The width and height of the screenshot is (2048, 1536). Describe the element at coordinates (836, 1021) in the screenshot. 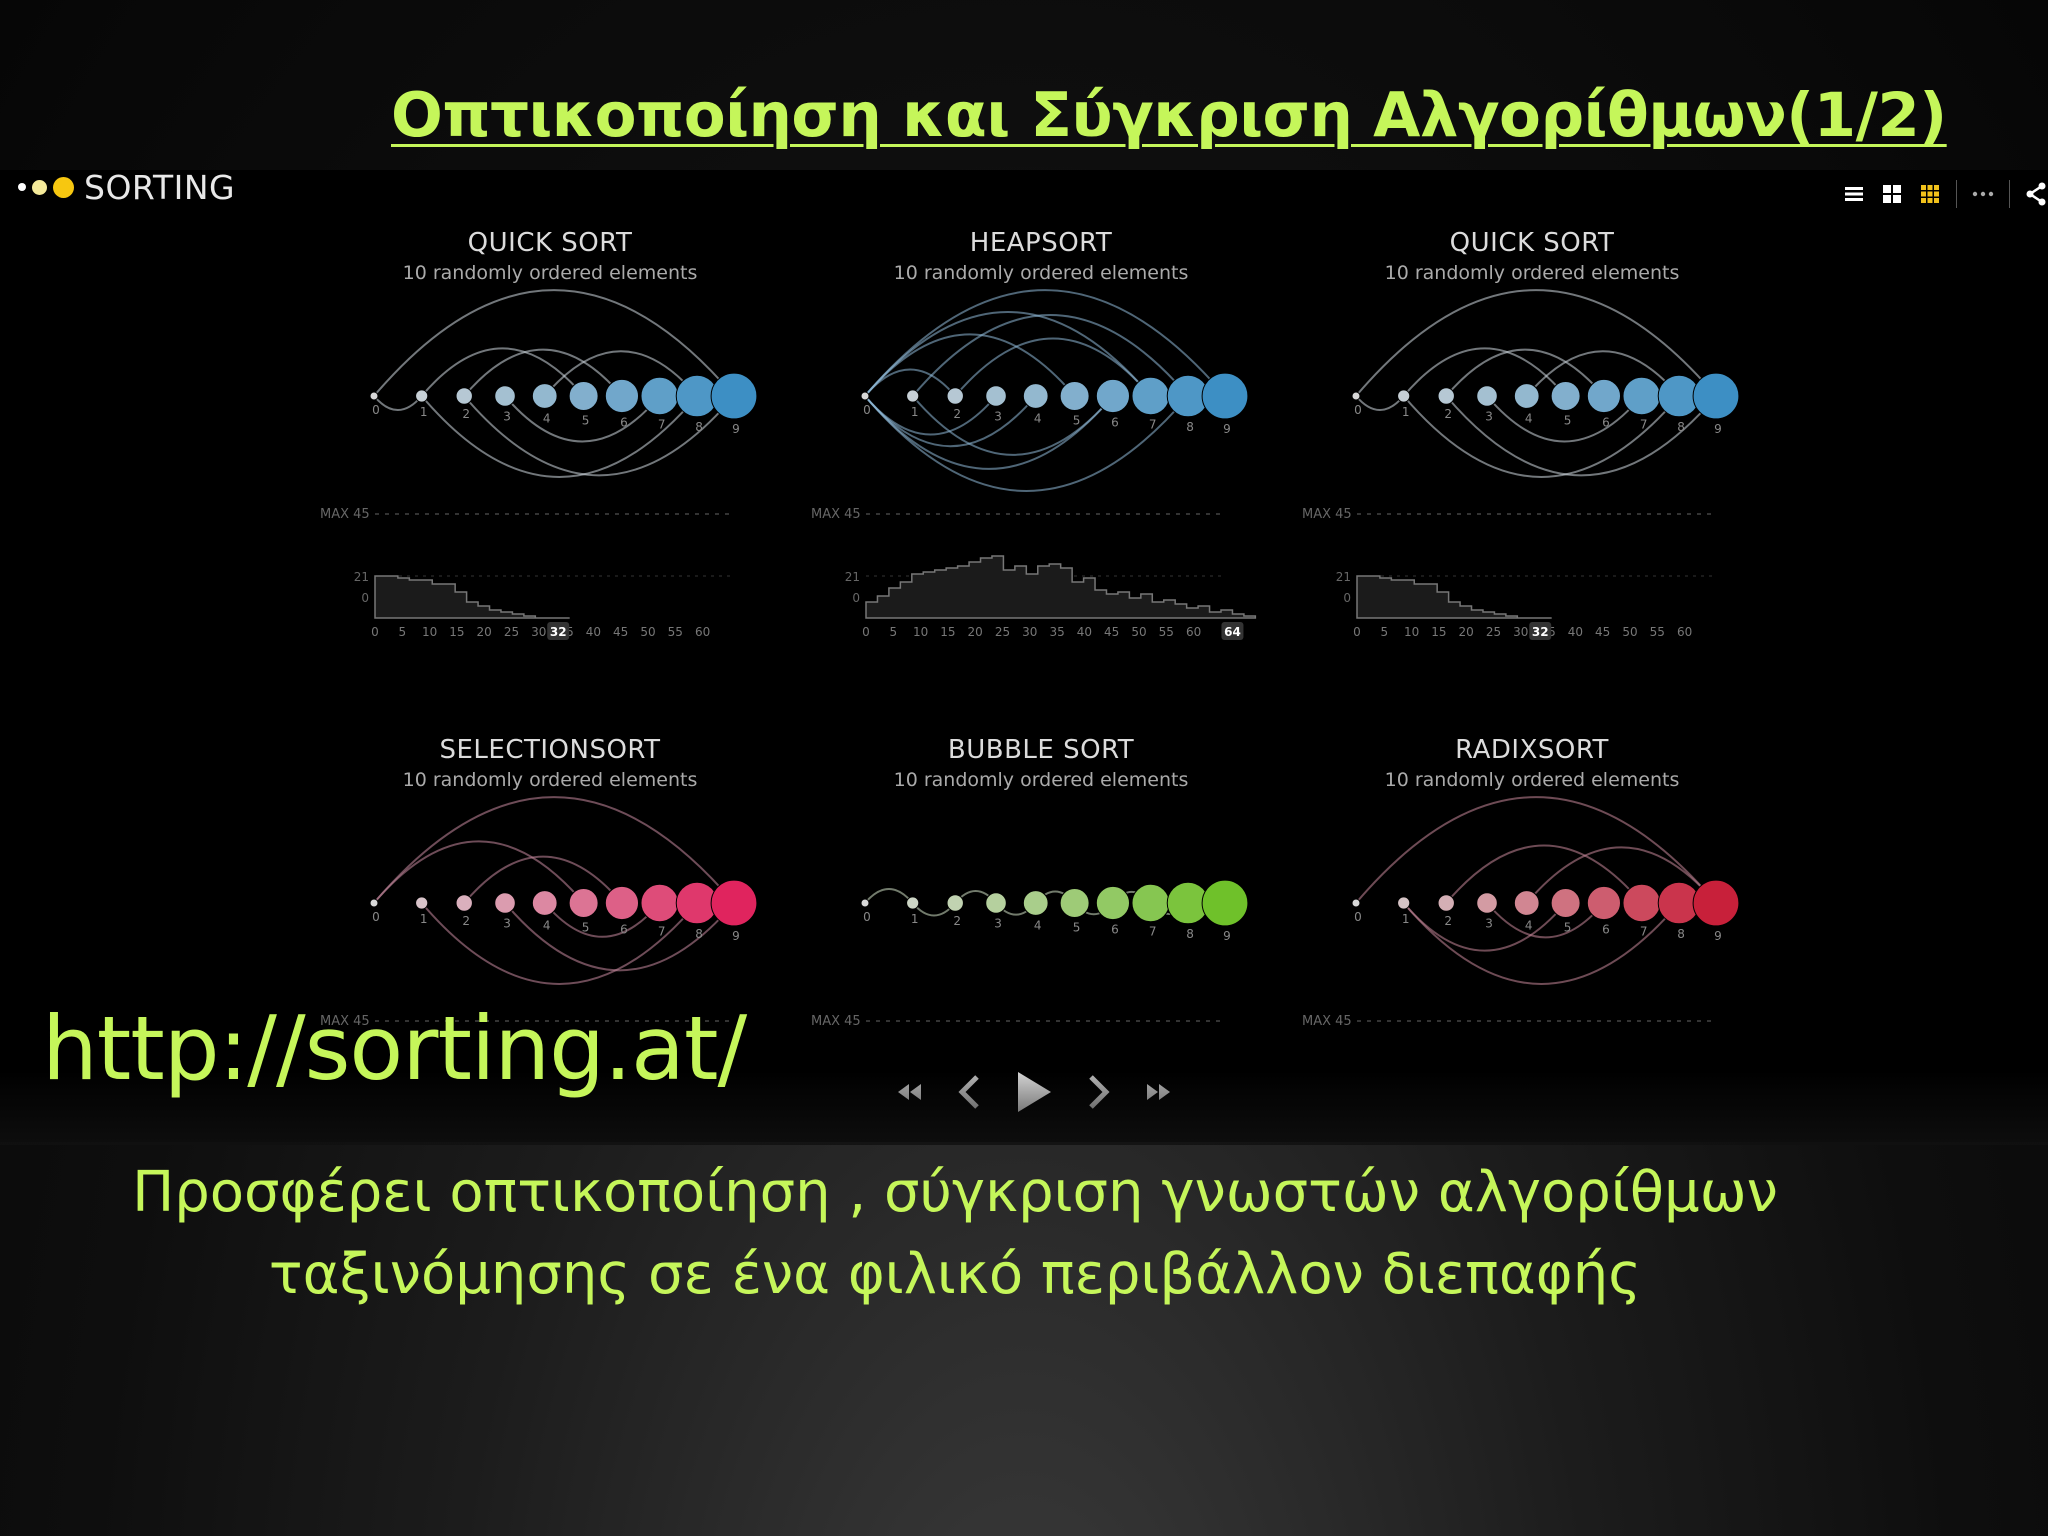

I see `chart-max-label: MAX 45` at that location.